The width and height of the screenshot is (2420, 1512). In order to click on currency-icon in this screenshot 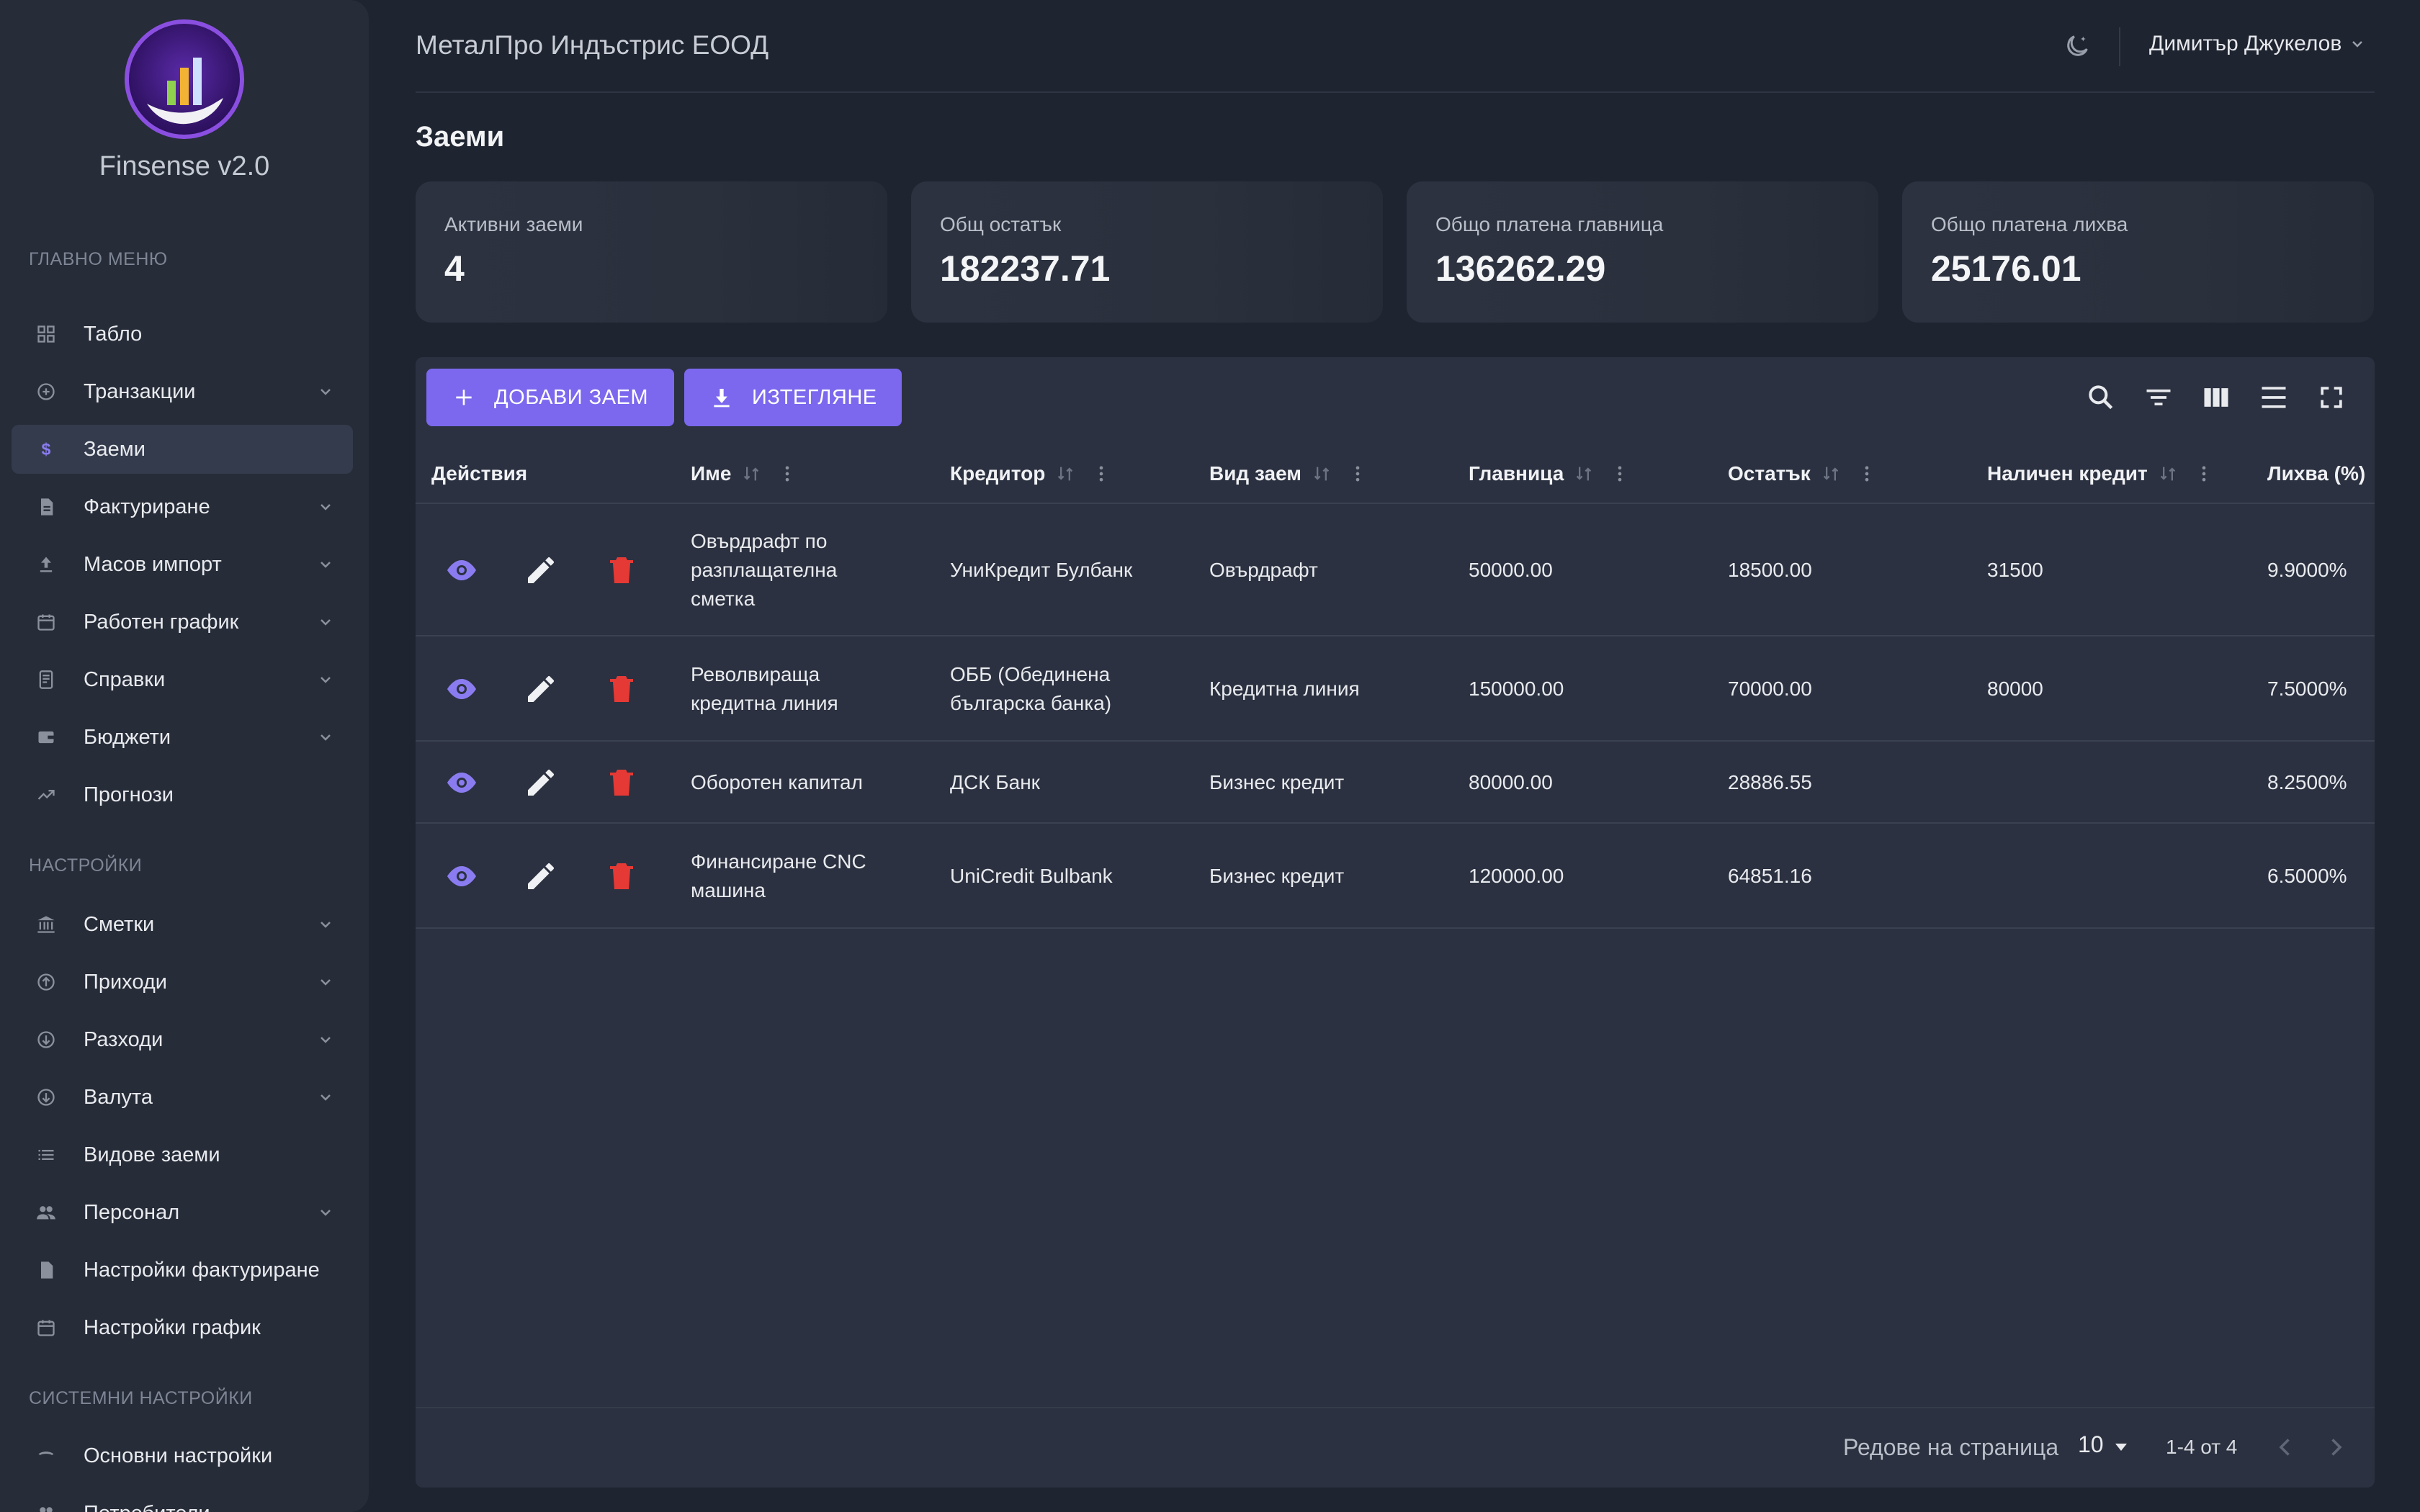, I will do `click(46, 1097)`.